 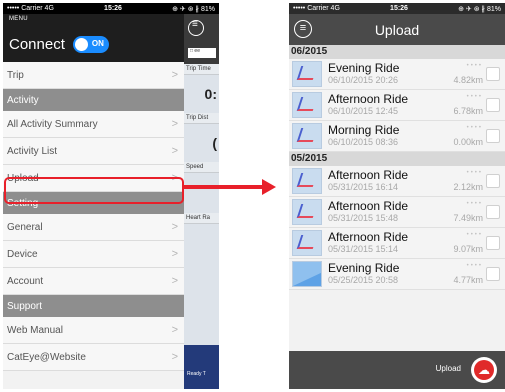 What do you see at coordinates (93, 330) in the screenshot?
I see `menu-item-web-manual: Web Manual >` at bounding box center [93, 330].